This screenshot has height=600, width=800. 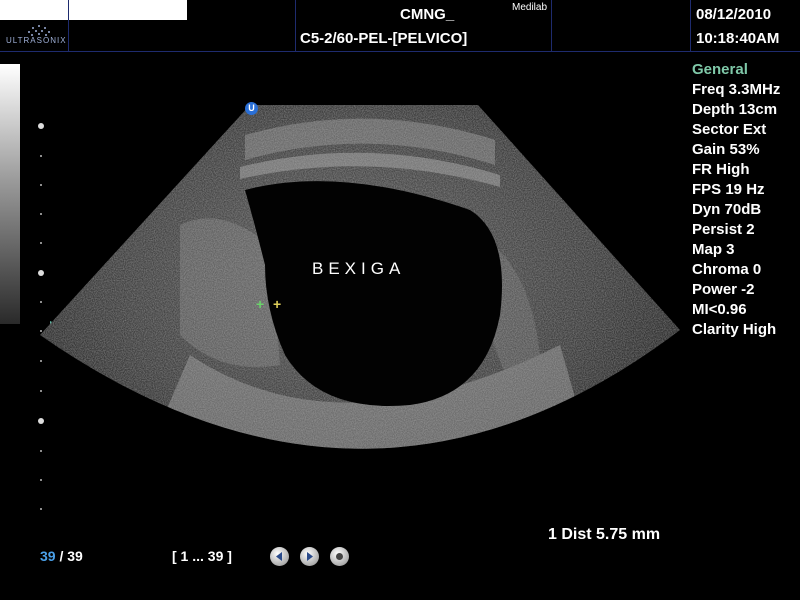 What do you see at coordinates (721, 169) in the screenshot?
I see `param-frame-rate: FR High` at bounding box center [721, 169].